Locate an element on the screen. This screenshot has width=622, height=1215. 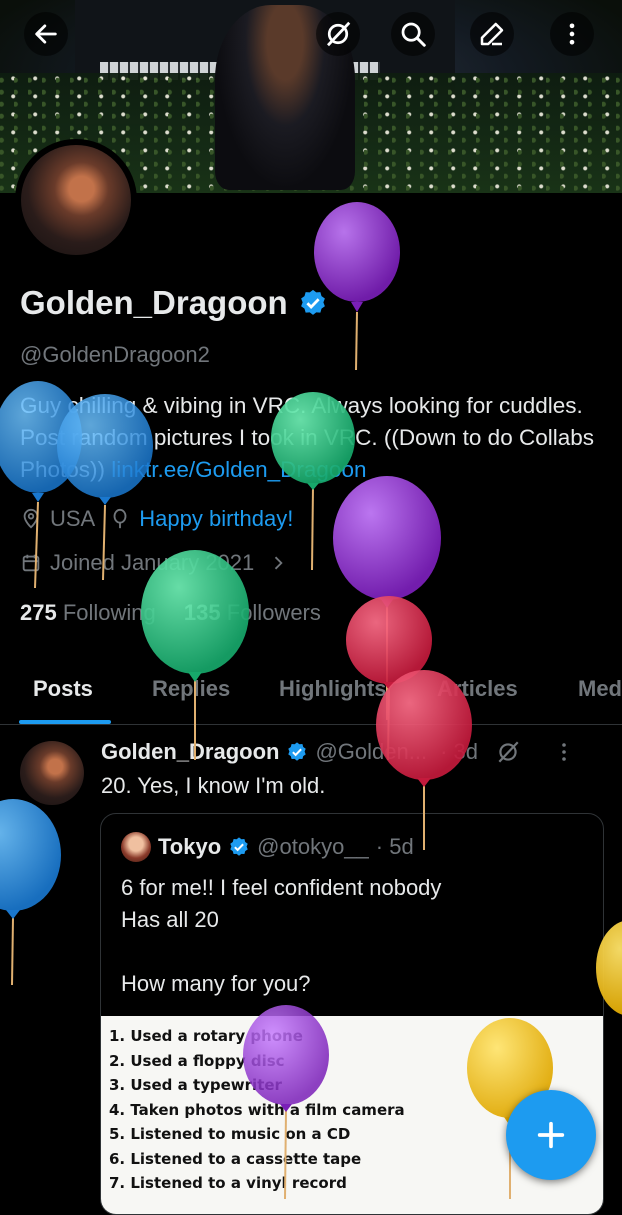
profile-avatar is located at coordinates (76, 200).